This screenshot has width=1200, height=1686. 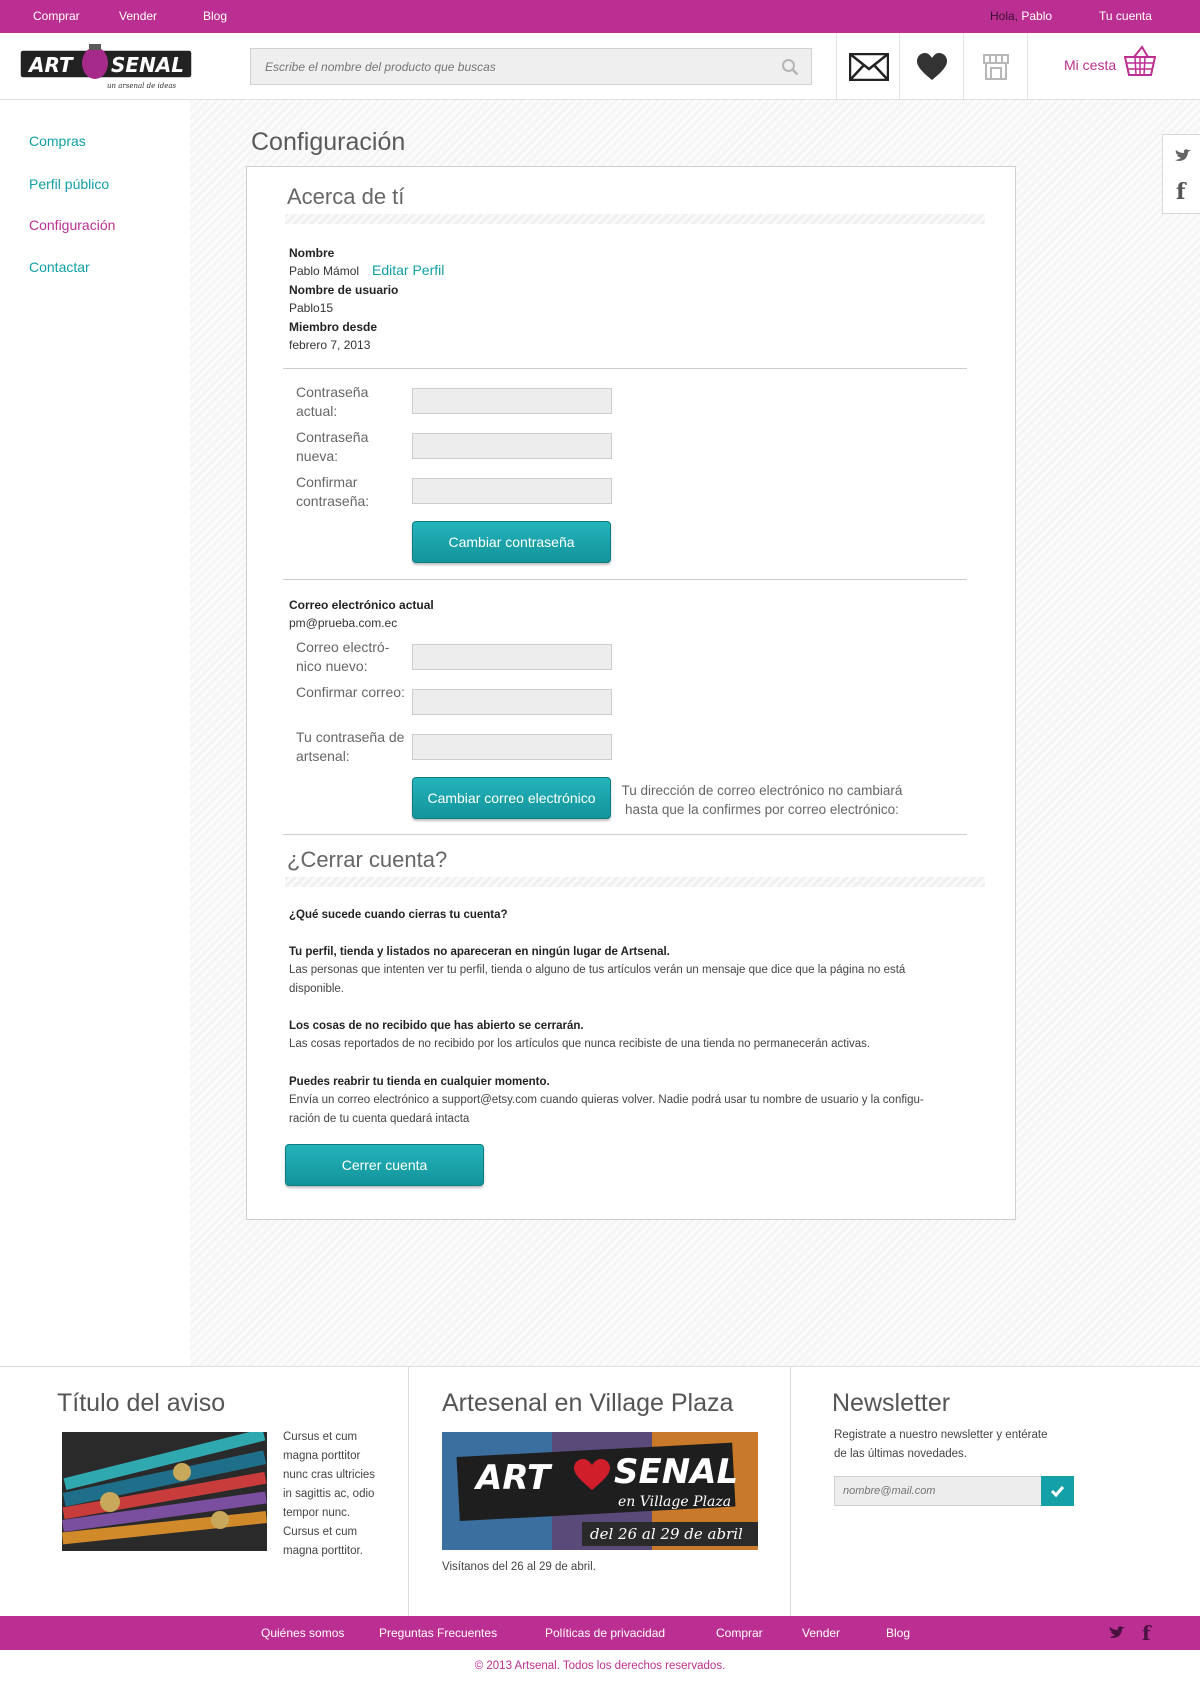 What do you see at coordinates (790, 1491) in the screenshot?
I see `footer-divider` at bounding box center [790, 1491].